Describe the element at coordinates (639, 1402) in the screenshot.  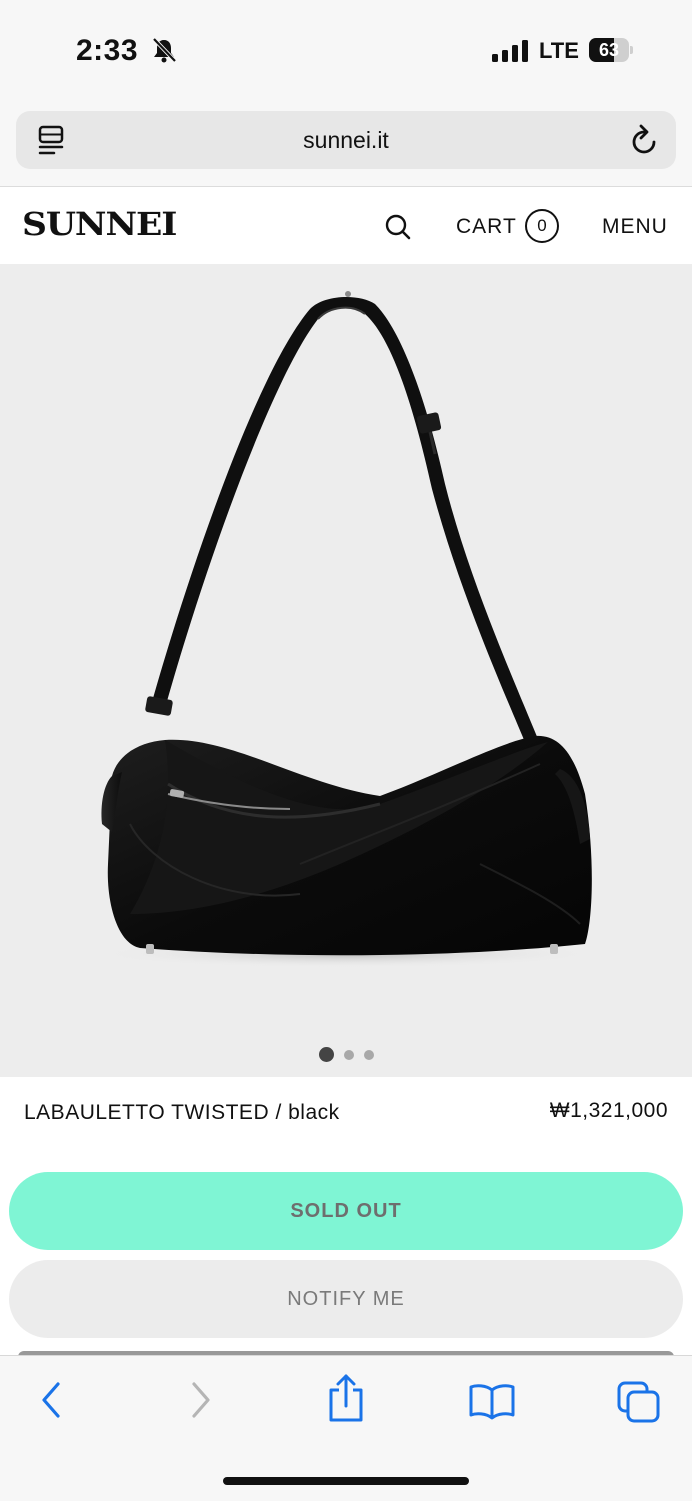
I see `tabs-icon` at that location.